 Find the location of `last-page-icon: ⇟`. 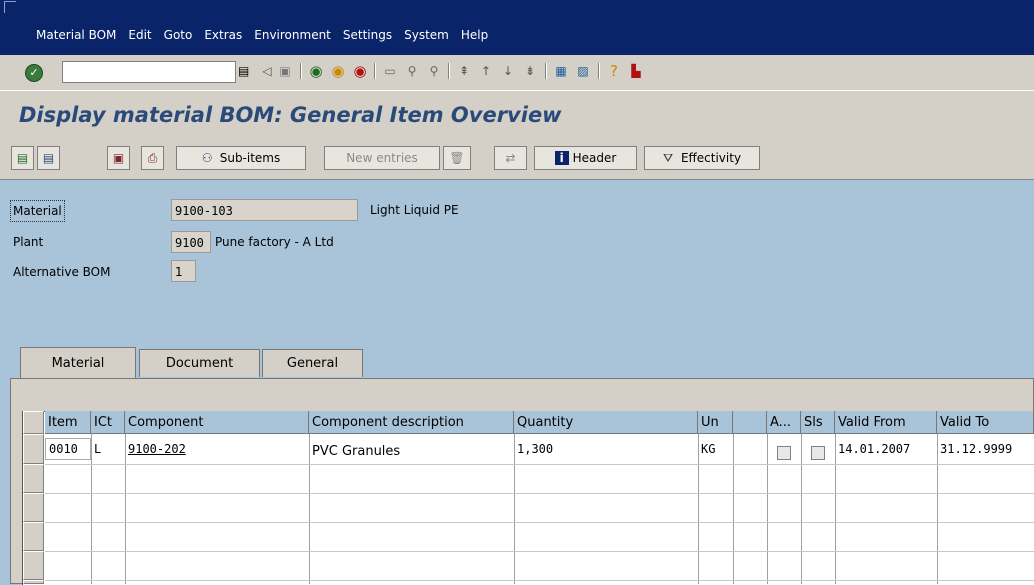

last-page-icon: ⇟ is located at coordinates (530, 71).